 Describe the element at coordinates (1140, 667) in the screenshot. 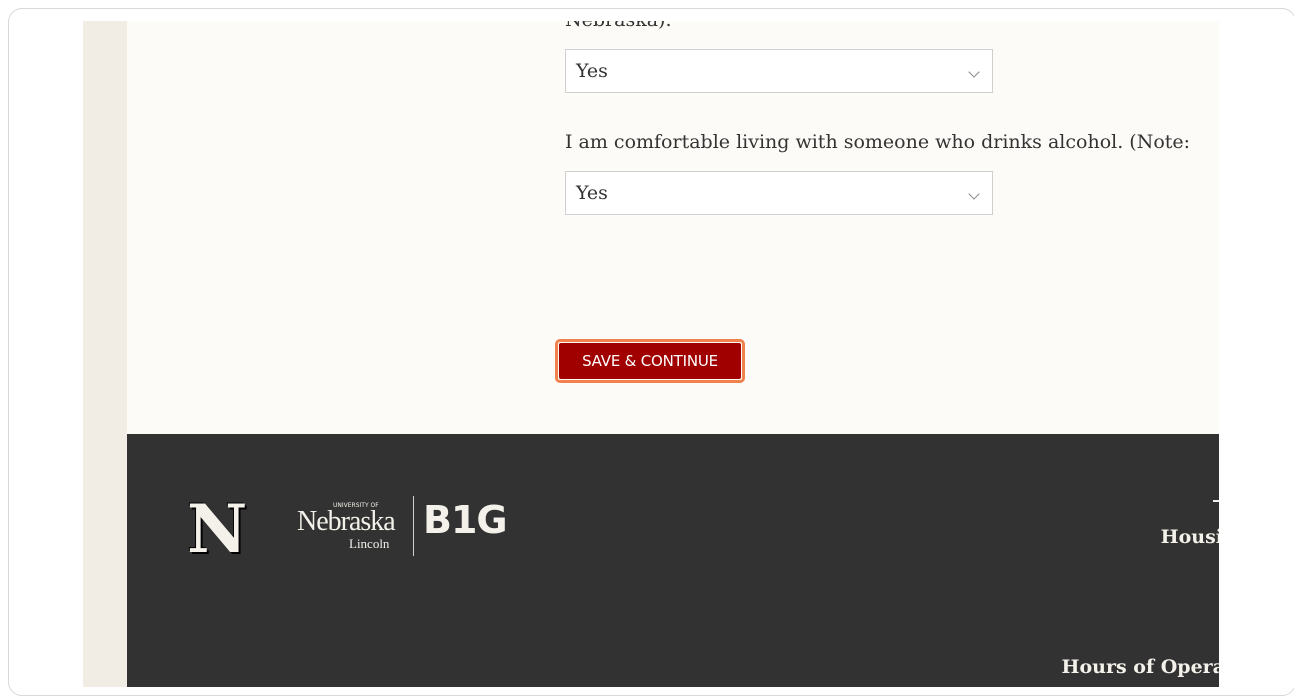

I see `footer-hours-heading: Hours of Opera` at that location.